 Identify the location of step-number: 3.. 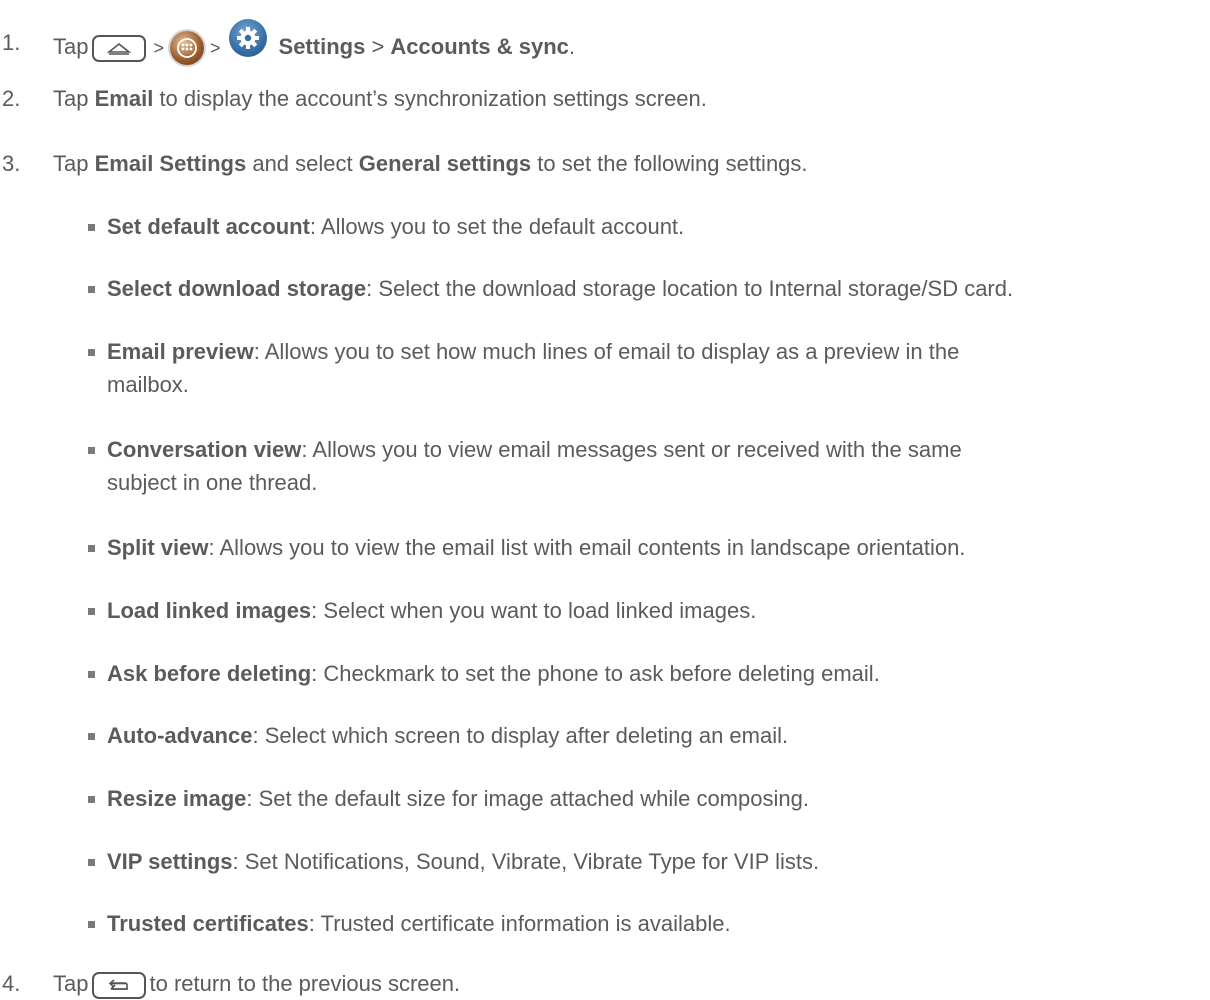
(11, 163).